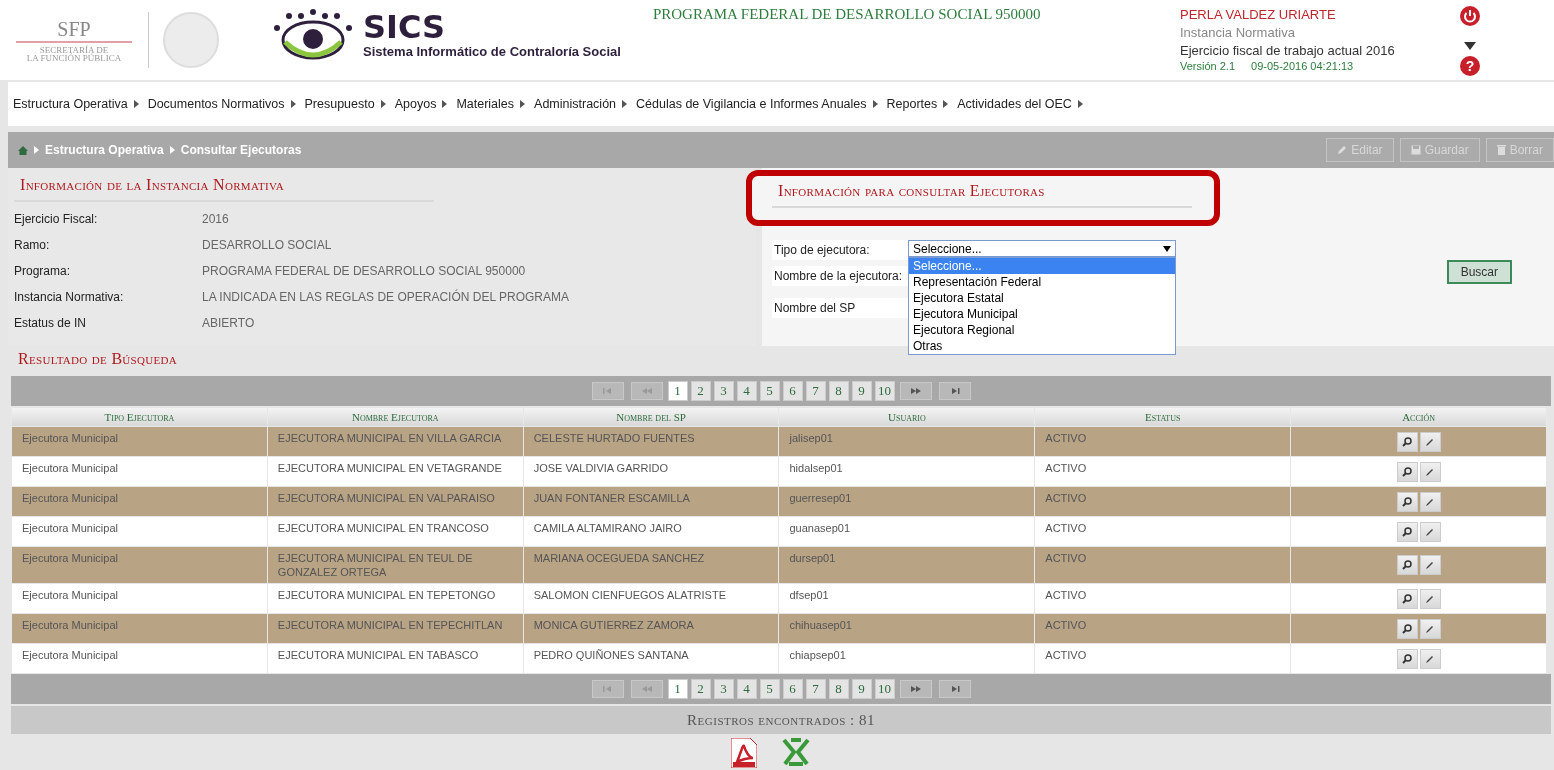 Image resolution: width=1554 pixels, height=770 pixels. What do you see at coordinates (1288, 51) in the screenshot?
I see `fiscal-year: Ejercicio fiscal de trabajo actual 2016` at bounding box center [1288, 51].